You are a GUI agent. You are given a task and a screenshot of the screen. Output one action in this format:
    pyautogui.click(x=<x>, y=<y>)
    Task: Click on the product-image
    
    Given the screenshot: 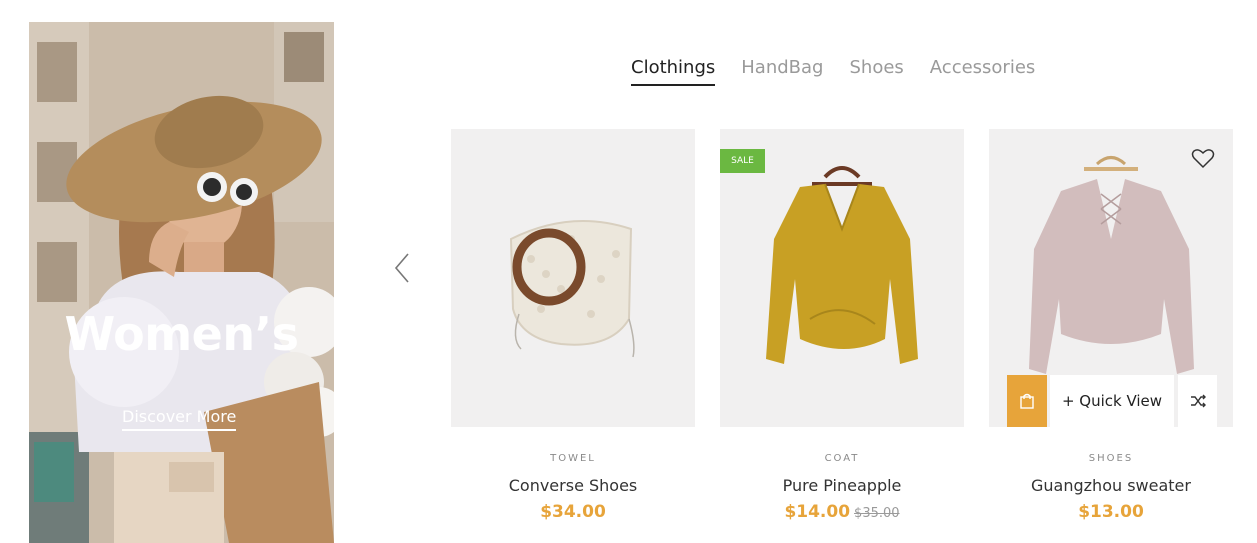 What is the action you would take?
    pyautogui.click(x=573, y=278)
    